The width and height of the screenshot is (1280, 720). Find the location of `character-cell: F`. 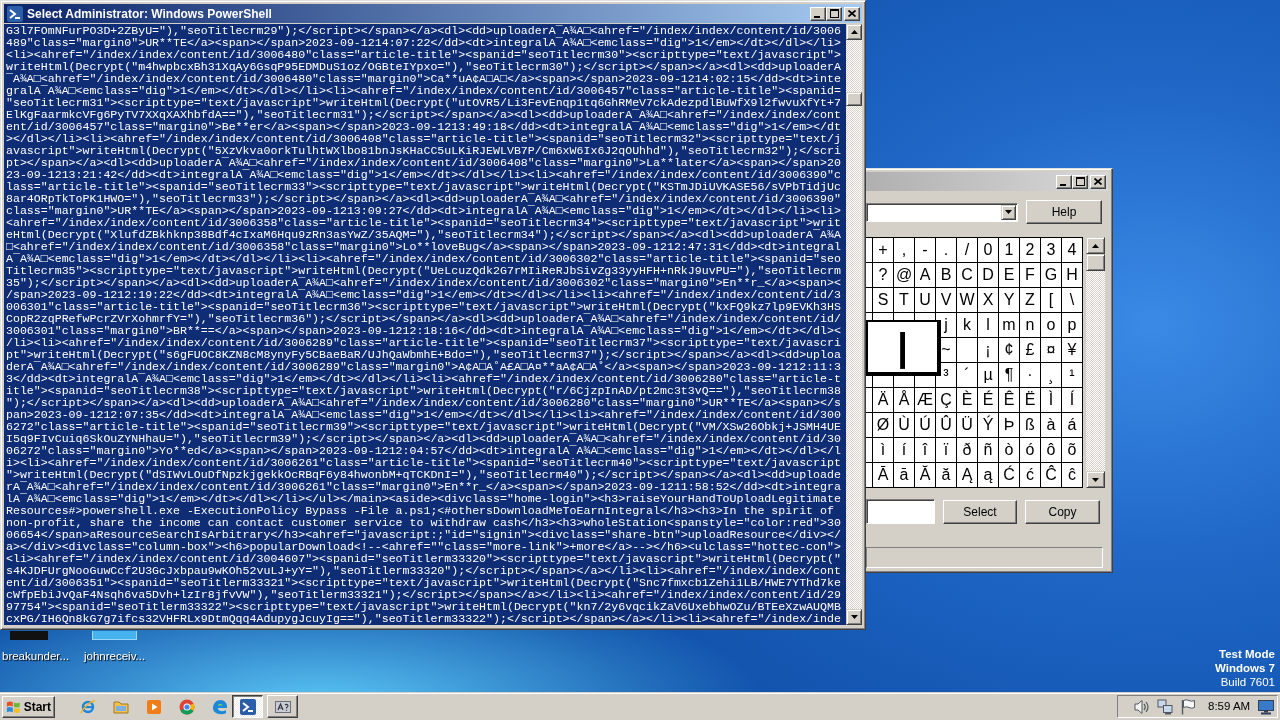

character-cell: F is located at coordinates (1030, 275).